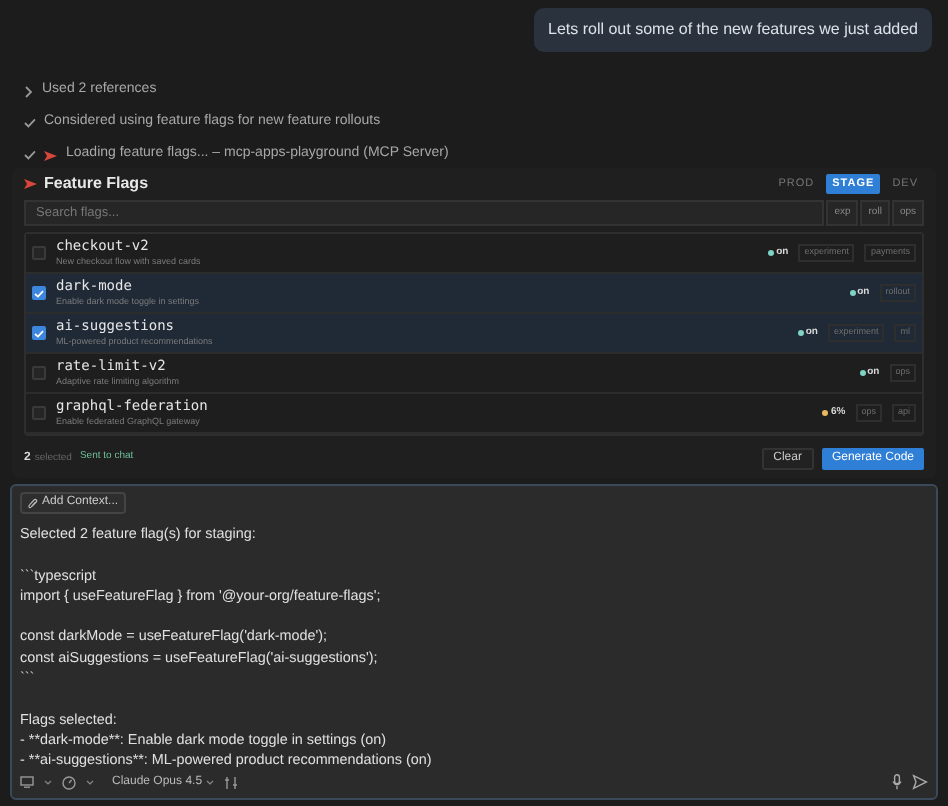 This screenshot has height=806, width=948. I want to click on user-message: Lets roll out some of the new features we just added, so click(733, 30).